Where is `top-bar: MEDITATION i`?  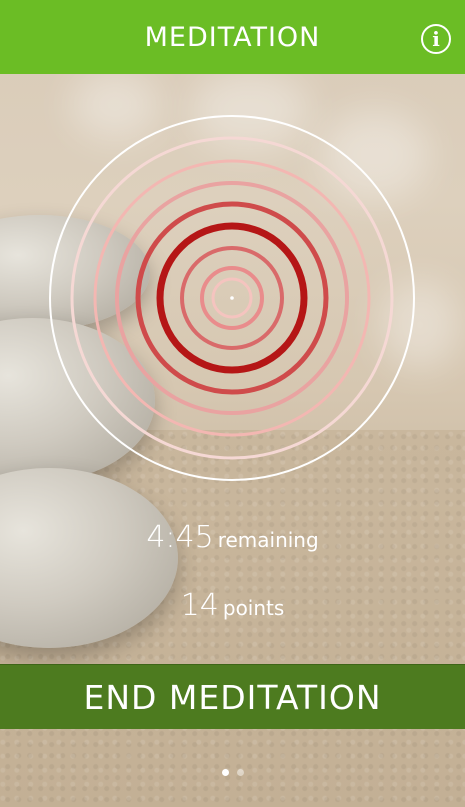
top-bar: MEDITATION i is located at coordinates (232, 37).